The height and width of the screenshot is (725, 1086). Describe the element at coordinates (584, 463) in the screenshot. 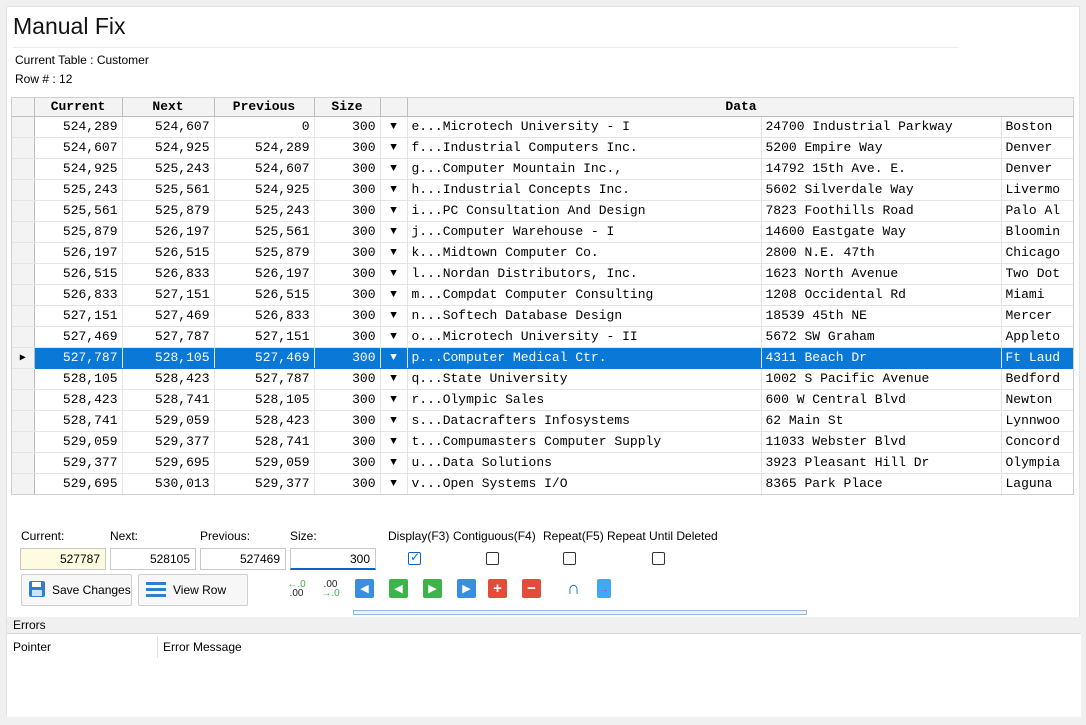

I see `cell-data: u...Data Solutions` at that location.